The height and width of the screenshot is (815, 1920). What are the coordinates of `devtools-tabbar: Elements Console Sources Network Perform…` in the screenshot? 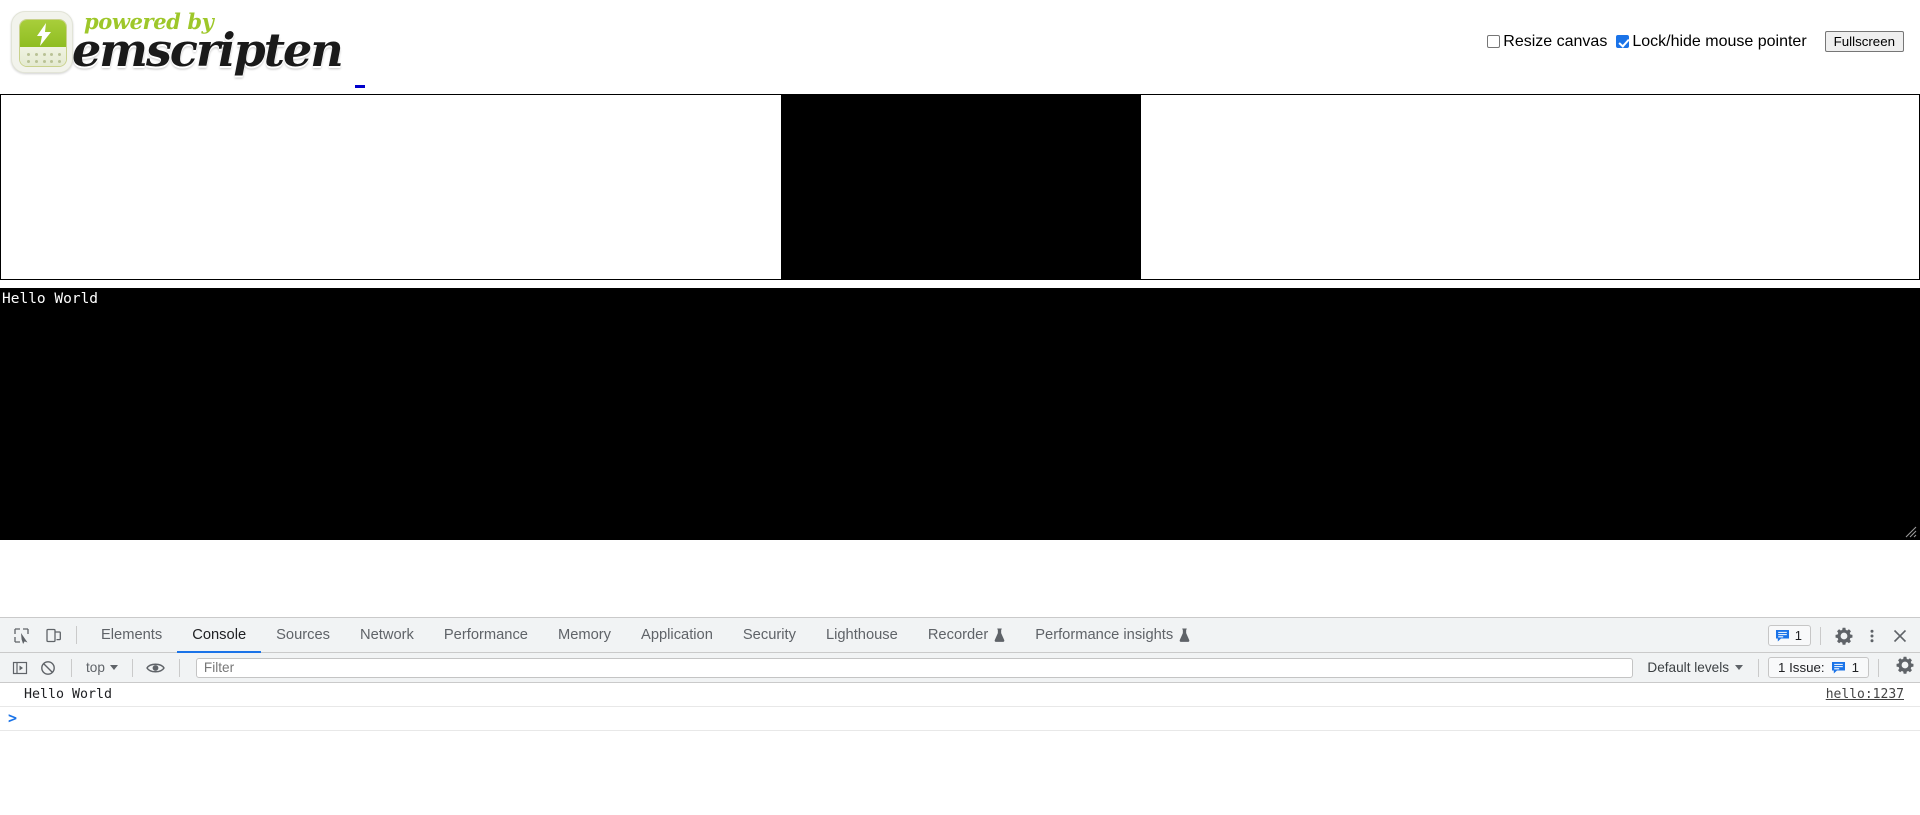 It's located at (960, 635).